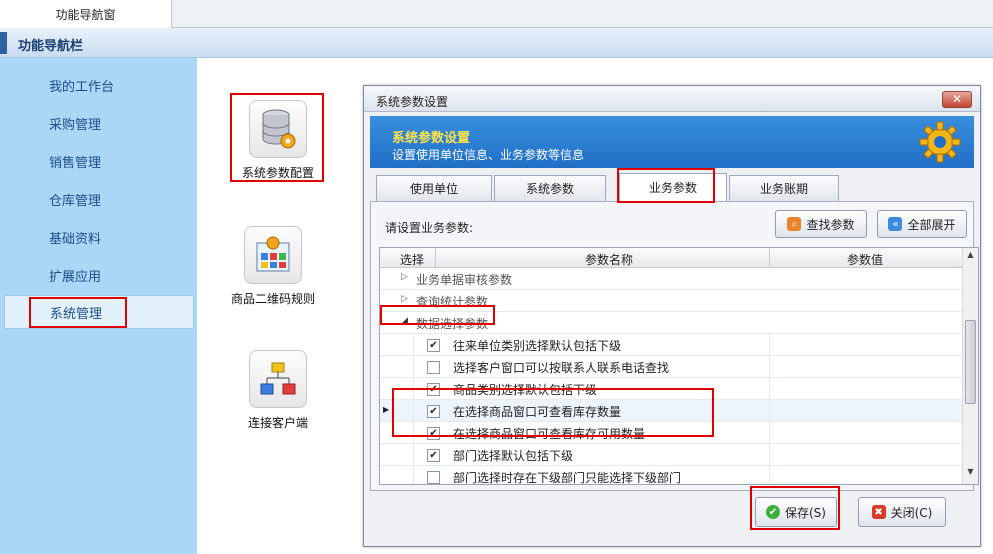 This screenshot has width=993, height=554. Describe the element at coordinates (272, 299) in the screenshot. I see `tile-label: 商品二维码规则` at that location.